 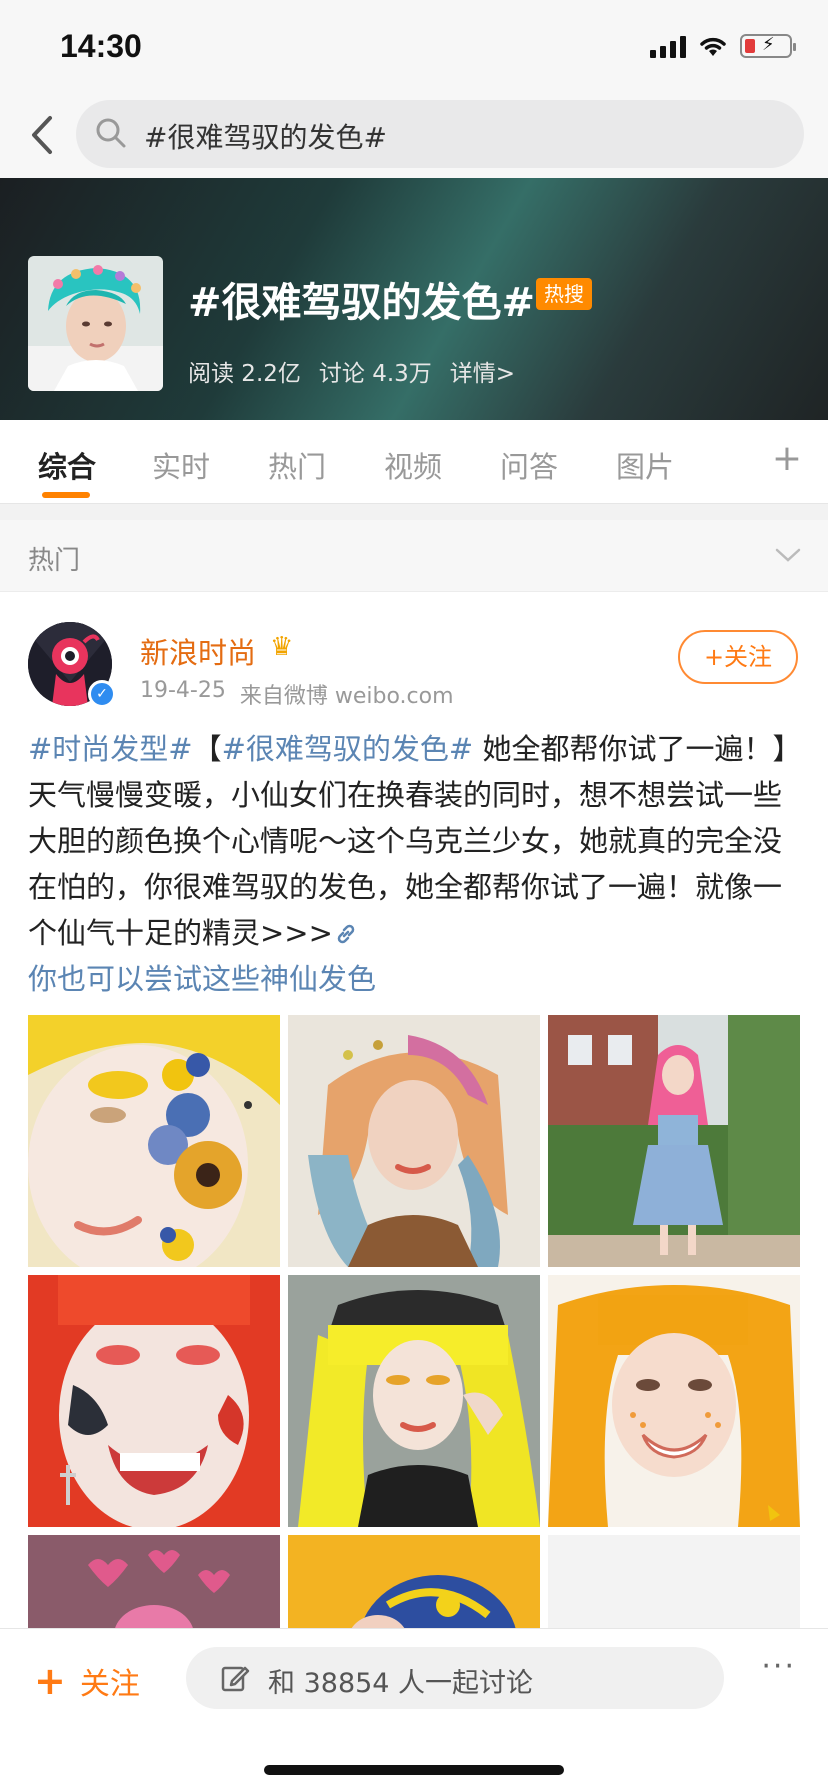 I want to click on tab-comprehensive: 综合, so click(x=67, y=465).